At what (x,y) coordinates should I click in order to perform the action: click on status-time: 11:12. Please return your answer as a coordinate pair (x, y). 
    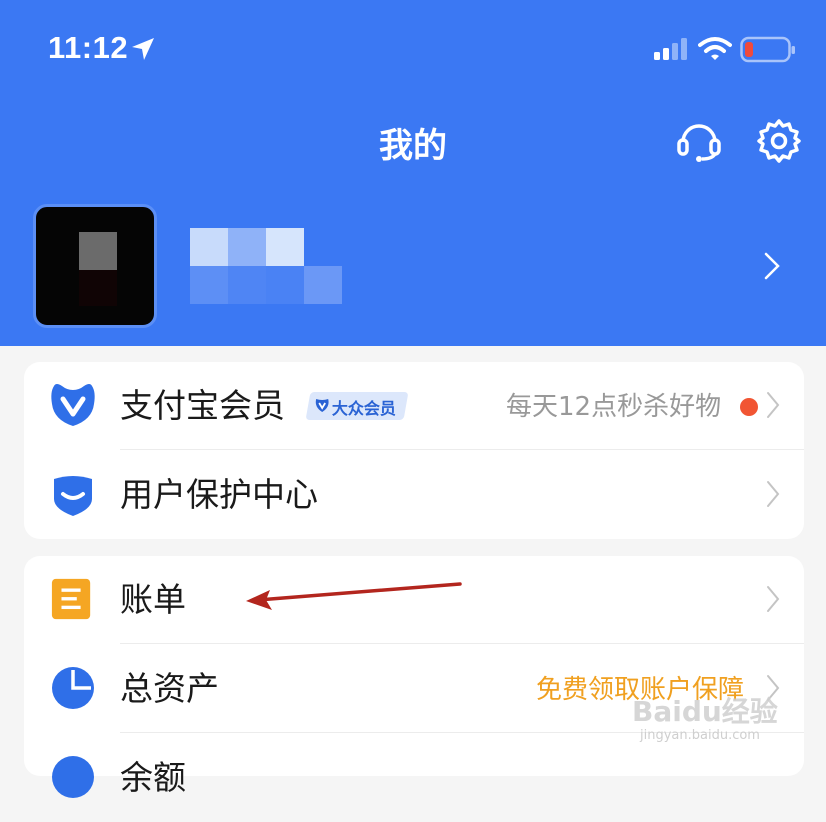
    Looking at the image, I should click on (88, 47).